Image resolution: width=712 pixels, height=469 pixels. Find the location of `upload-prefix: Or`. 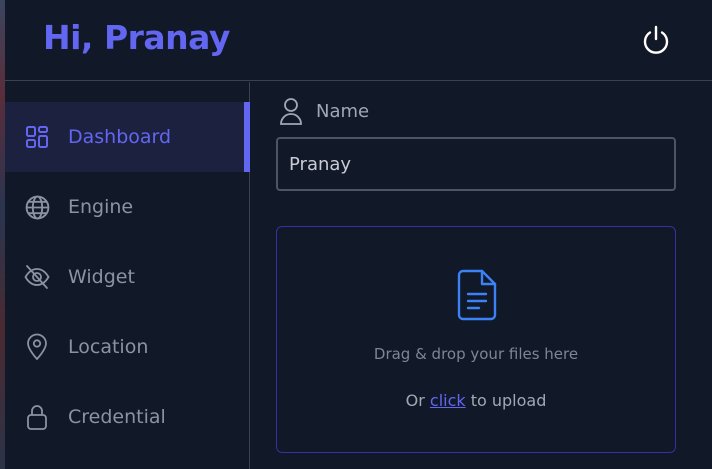

upload-prefix: Or is located at coordinates (415, 400).